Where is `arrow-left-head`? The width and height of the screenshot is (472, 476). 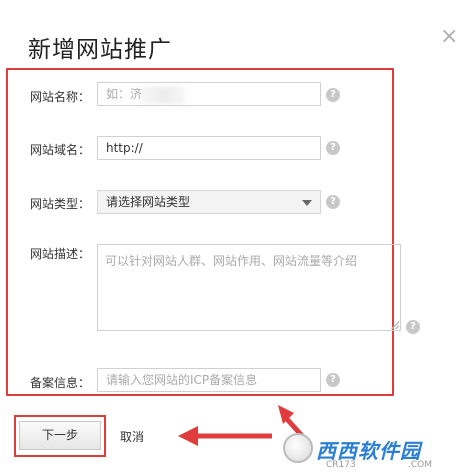
arrow-left-head is located at coordinates (188, 436).